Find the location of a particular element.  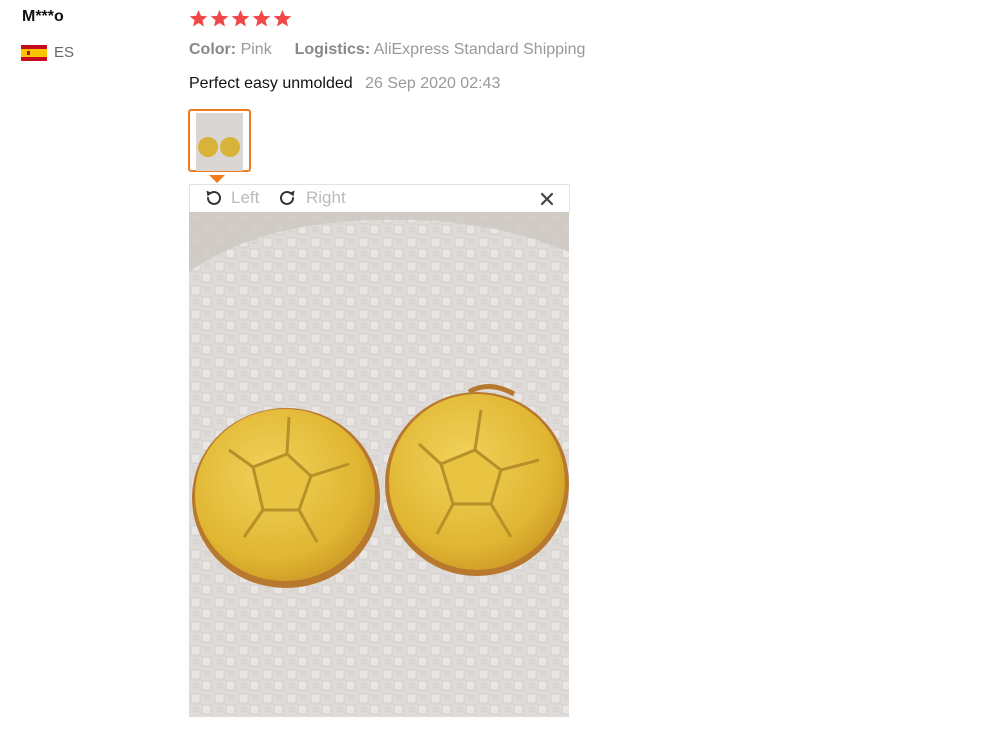

cake-left is located at coordinates (286, 498).